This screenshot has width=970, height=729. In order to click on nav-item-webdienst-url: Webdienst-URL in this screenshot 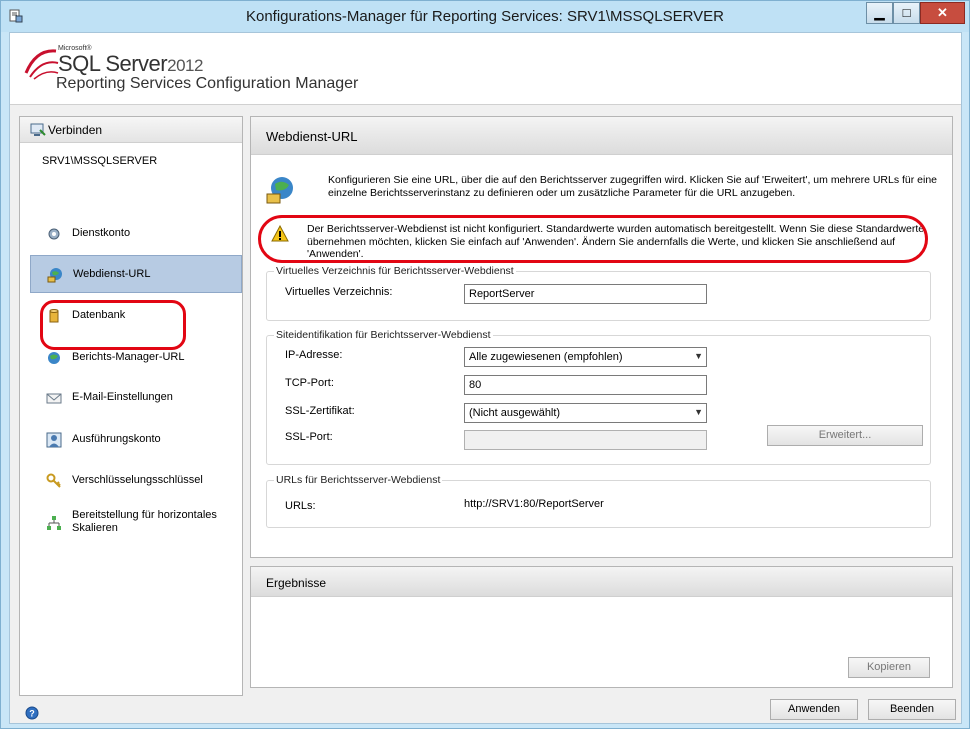, I will do `click(136, 274)`.